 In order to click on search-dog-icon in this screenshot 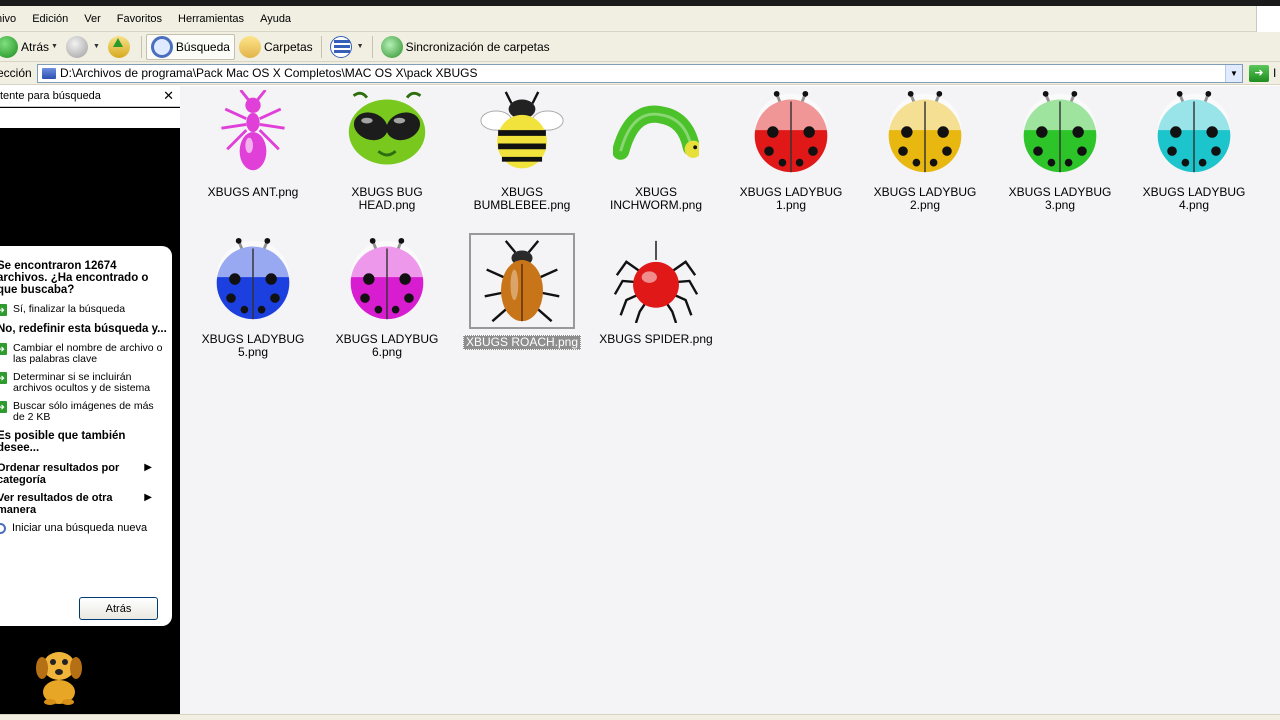, I will do `click(59, 674)`.